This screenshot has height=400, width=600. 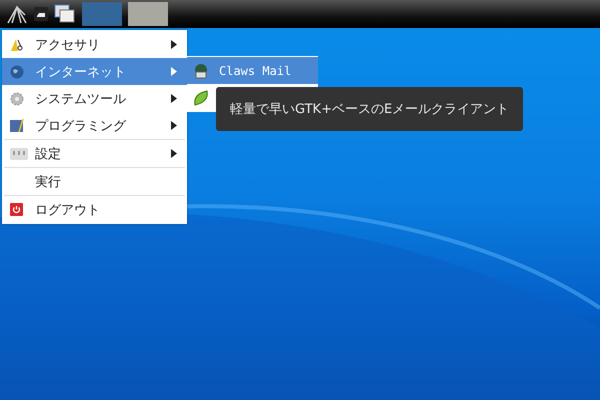 I want to click on tooltip: 軽量で早いGTK+ベースのEメールクライアント, so click(x=370, y=109).